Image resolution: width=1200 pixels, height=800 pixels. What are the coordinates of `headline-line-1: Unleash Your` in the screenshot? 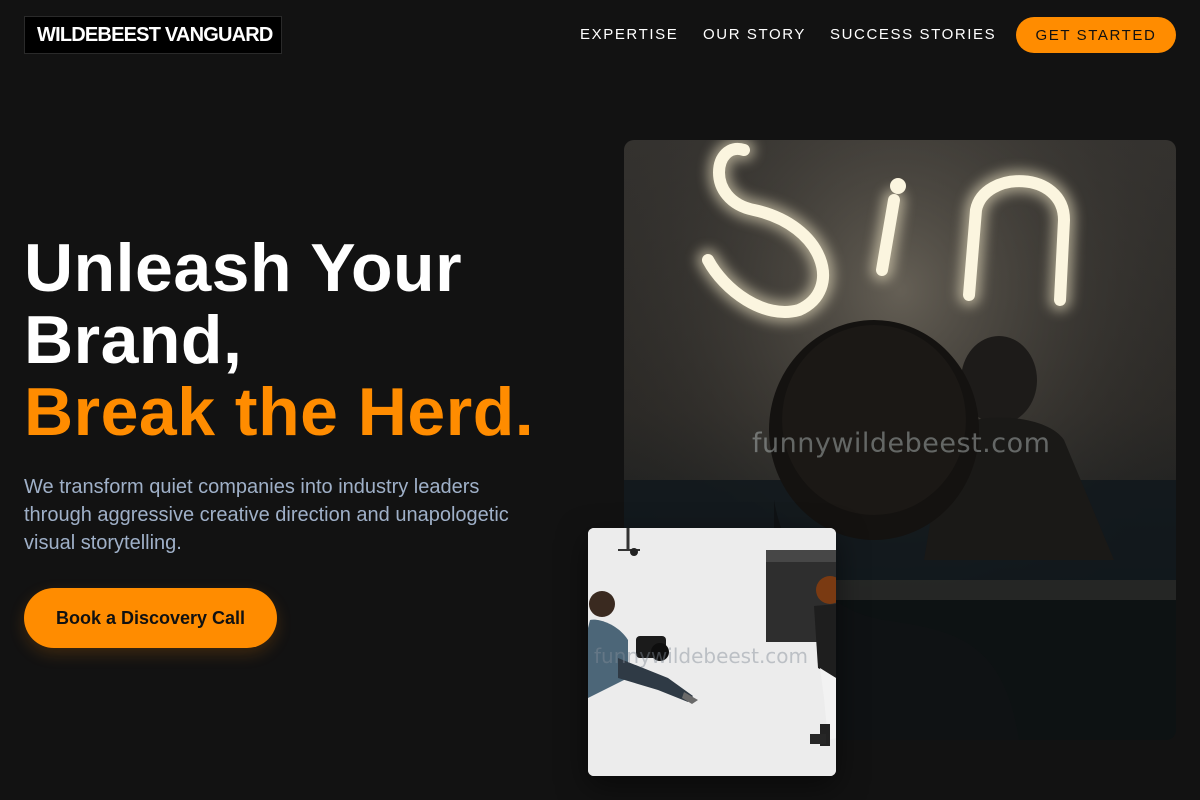 It's located at (243, 268).